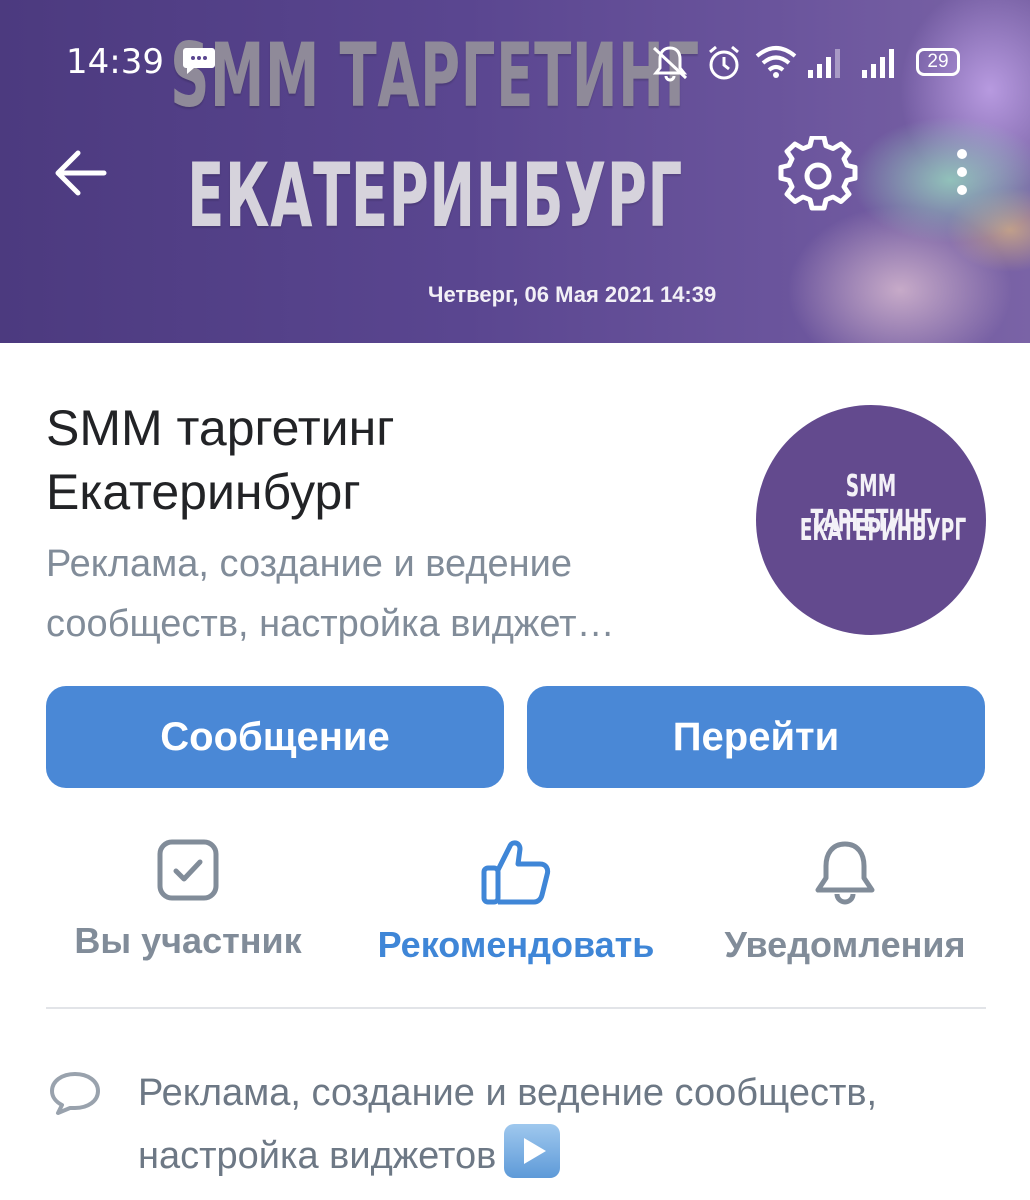 Image resolution: width=1030 pixels, height=1200 pixels. I want to click on recommend-label: Рекомендовать, so click(516, 944).